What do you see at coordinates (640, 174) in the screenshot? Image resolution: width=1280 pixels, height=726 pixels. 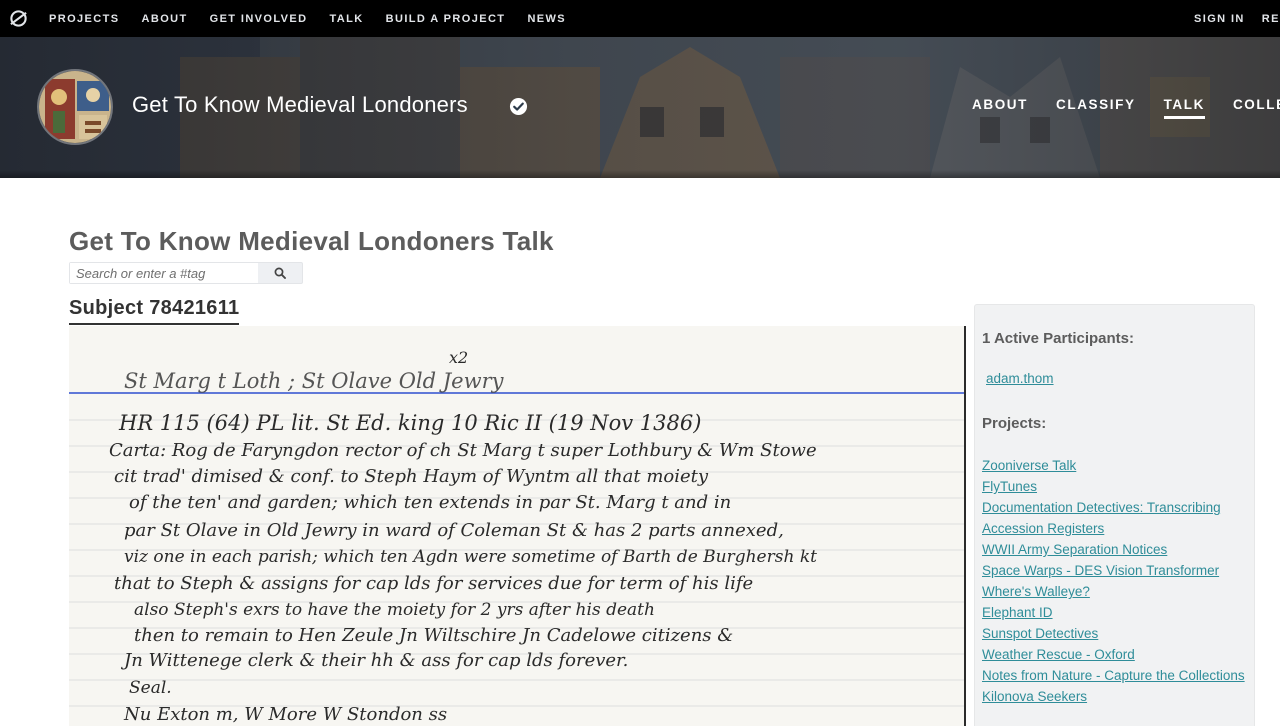 I see `header-bottom-shadow` at bounding box center [640, 174].